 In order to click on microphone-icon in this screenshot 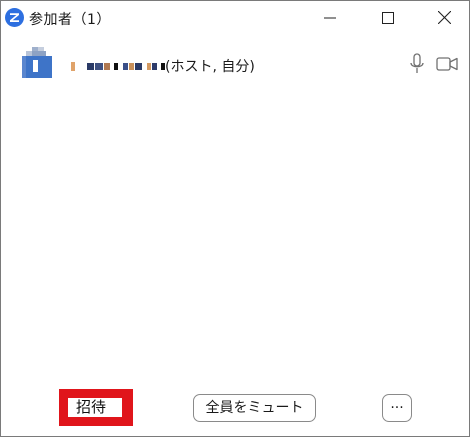, I will do `click(417, 64)`.